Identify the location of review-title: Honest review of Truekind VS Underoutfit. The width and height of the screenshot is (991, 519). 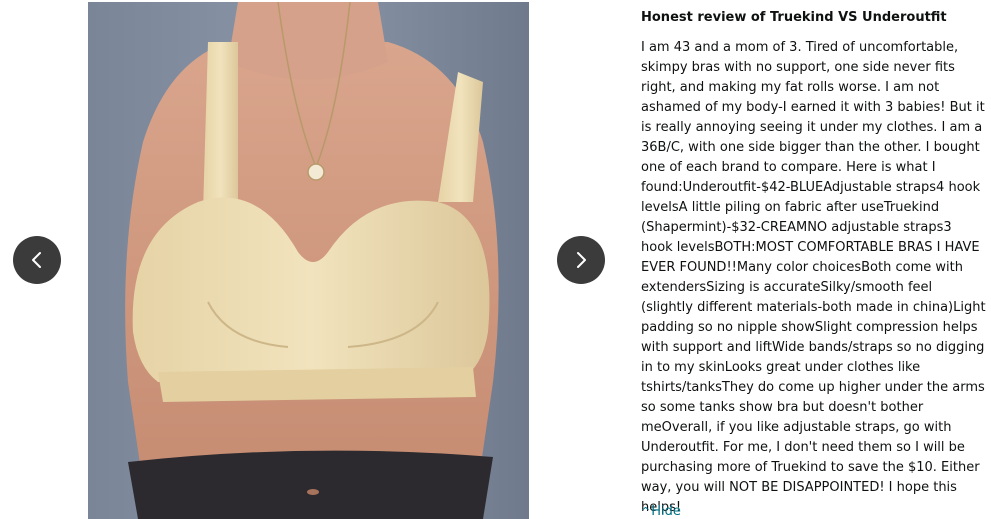
(794, 17).